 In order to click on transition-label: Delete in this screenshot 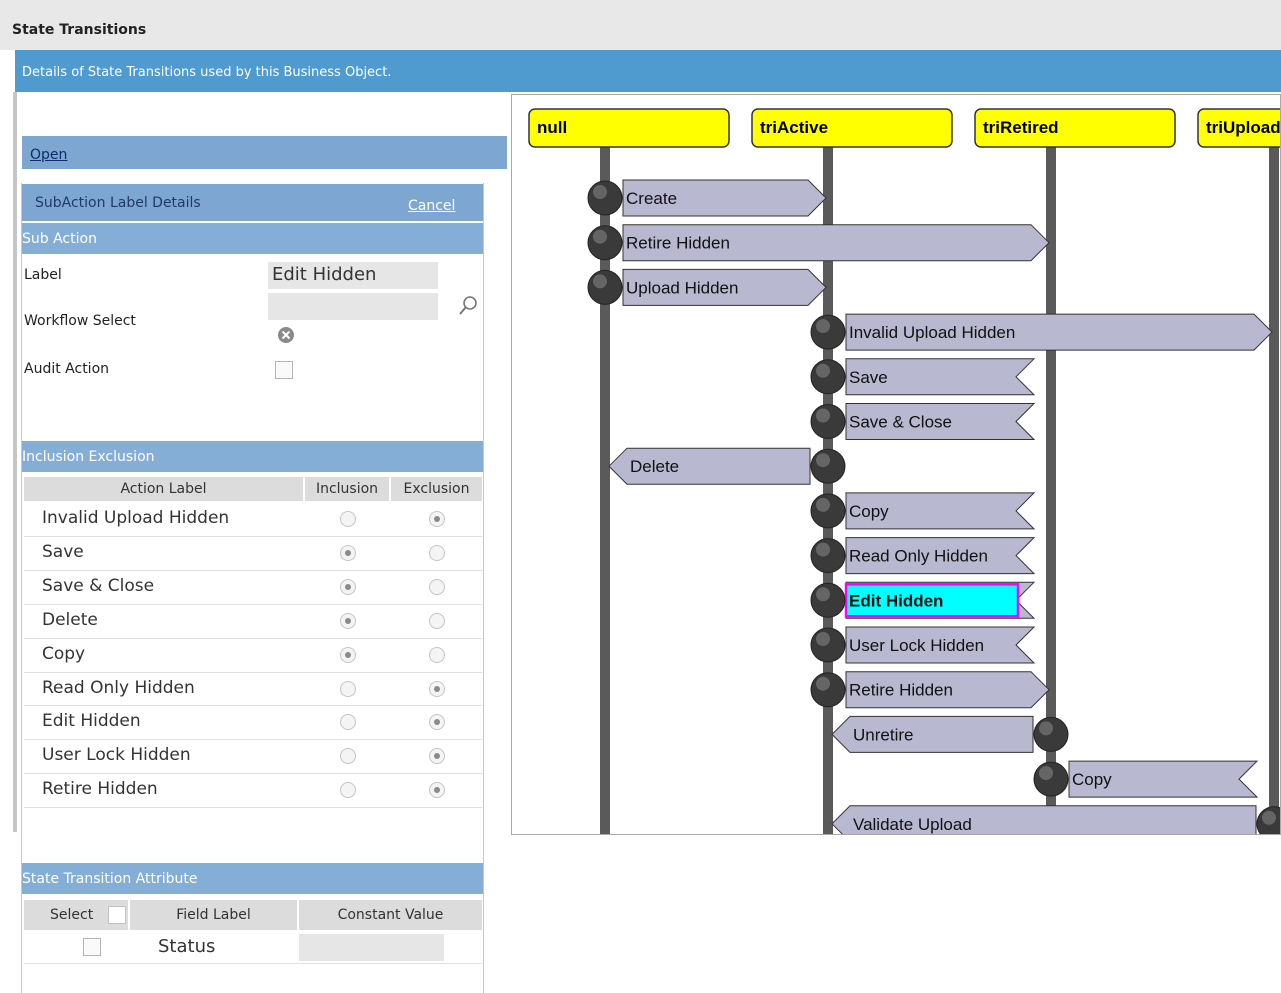, I will do `click(654, 466)`.